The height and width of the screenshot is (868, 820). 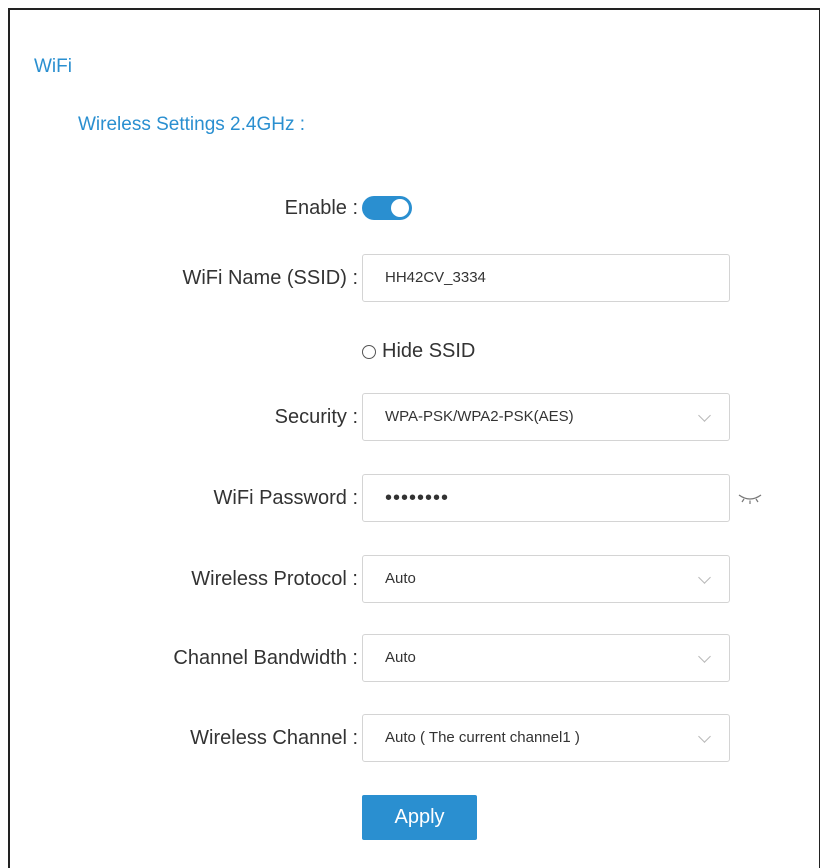 What do you see at coordinates (321, 208) in the screenshot?
I see `enable-label: Enable :` at bounding box center [321, 208].